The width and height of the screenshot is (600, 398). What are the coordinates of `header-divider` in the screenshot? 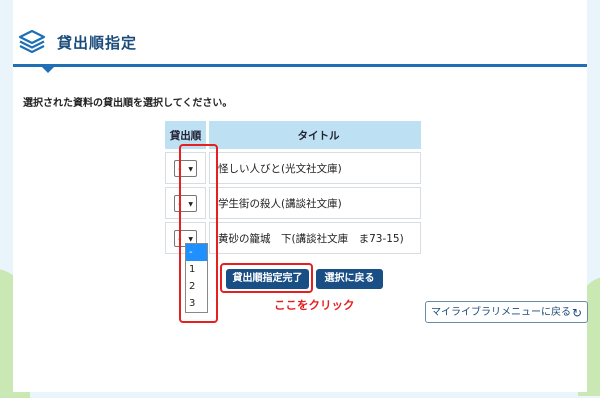 It's located at (300, 65).